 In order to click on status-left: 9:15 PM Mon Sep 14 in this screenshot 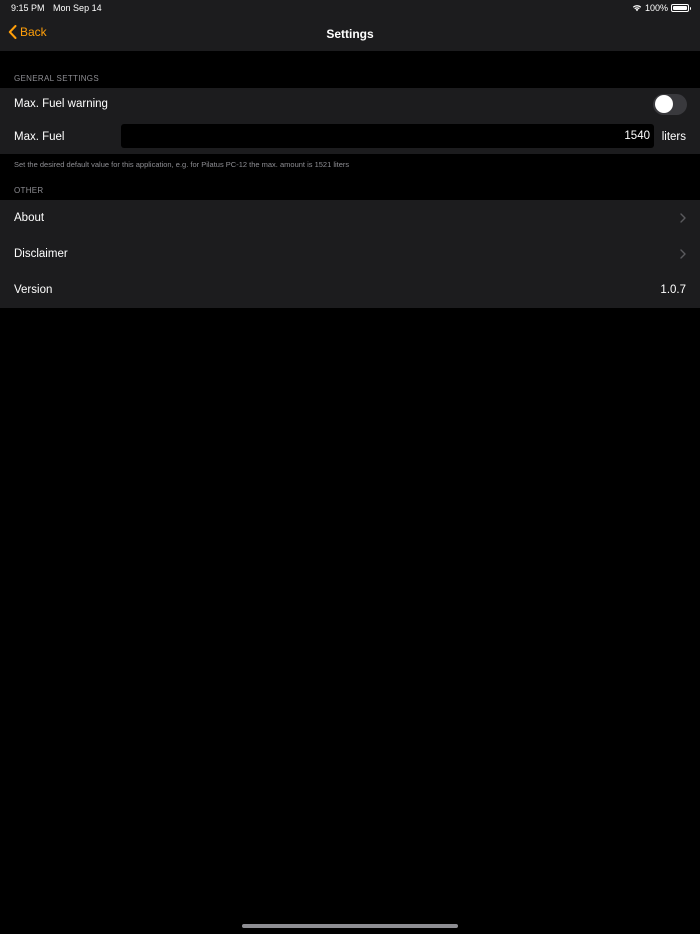, I will do `click(56, 8)`.